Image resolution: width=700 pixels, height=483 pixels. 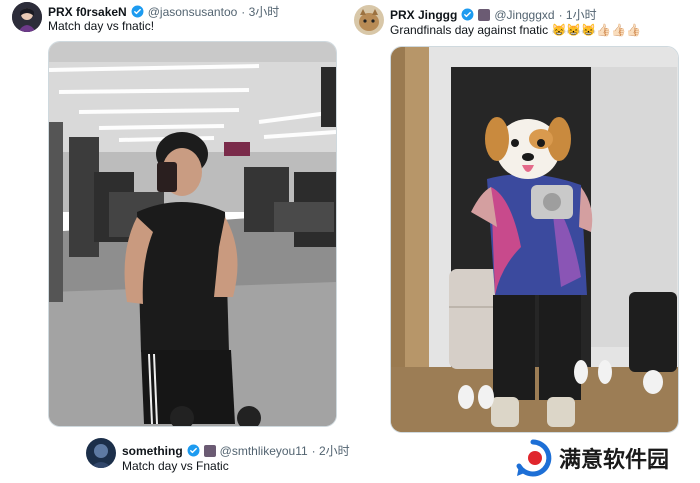 What do you see at coordinates (469, 30) in the screenshot?
I see `tweet-text-body: Grandfinals day against fnatic` at bounding box center [469, 30].